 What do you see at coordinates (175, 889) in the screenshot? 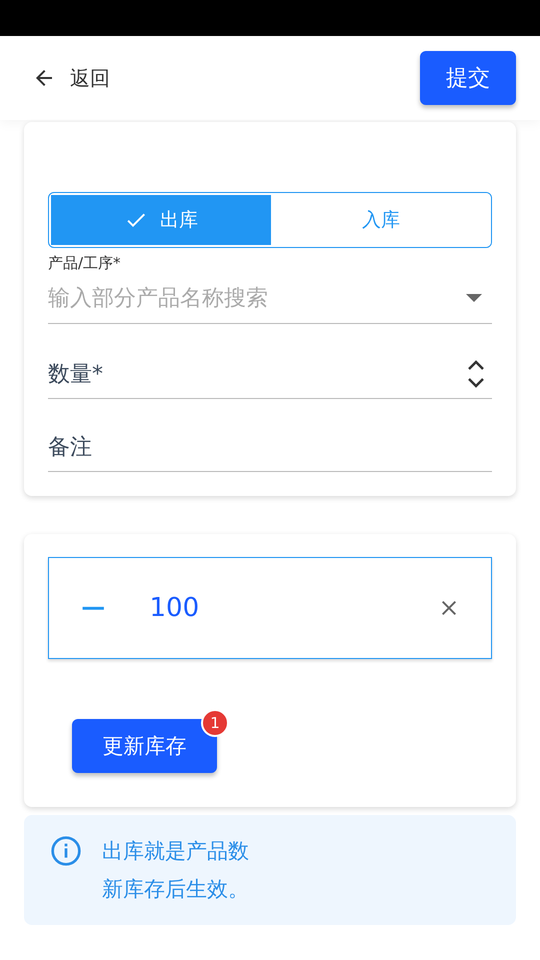
I see `info-text: 新库存后生效。` at bounding box center [175, 889].